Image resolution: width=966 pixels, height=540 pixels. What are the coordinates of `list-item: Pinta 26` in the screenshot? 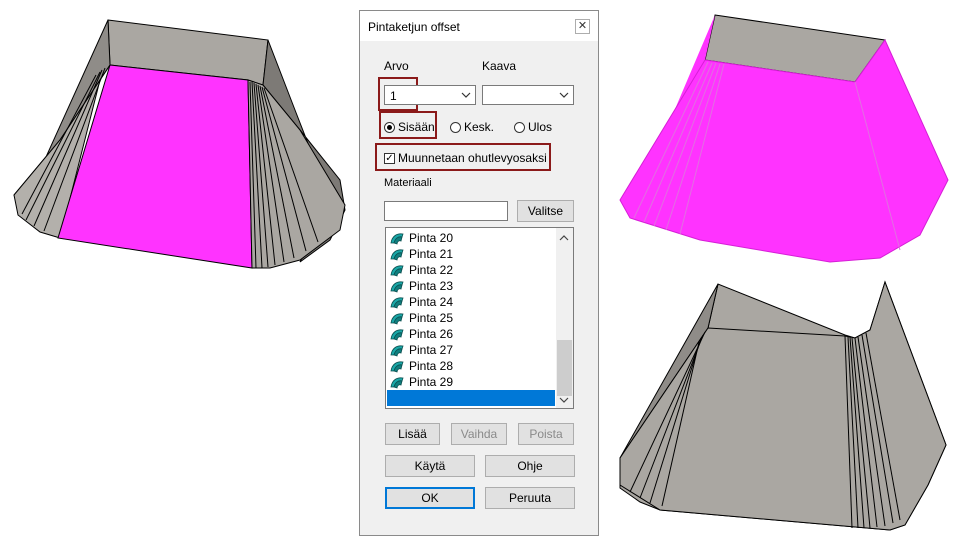 It's located at (471, 334).